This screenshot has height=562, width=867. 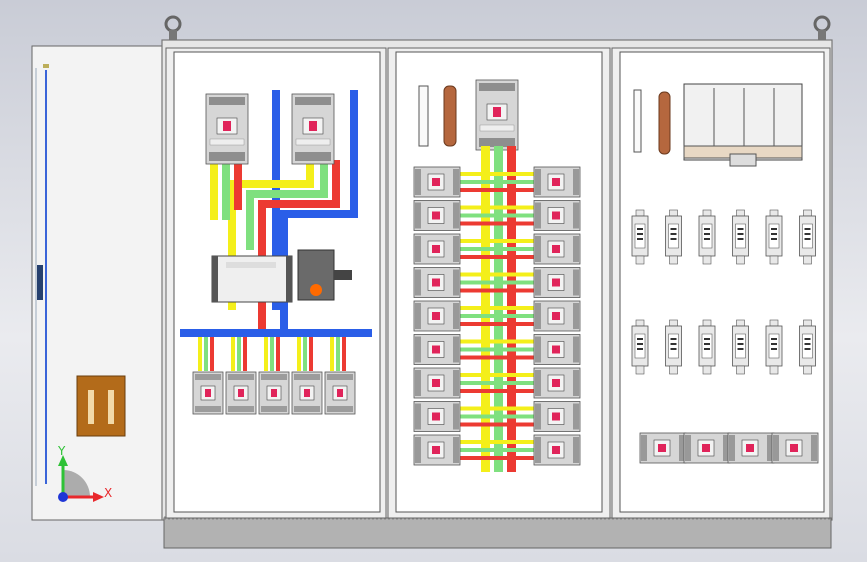 What do you see at coordinates (63, 497) in the screenshot?
I see `z-axis-dot-icon` at bounding box center [63, 497].